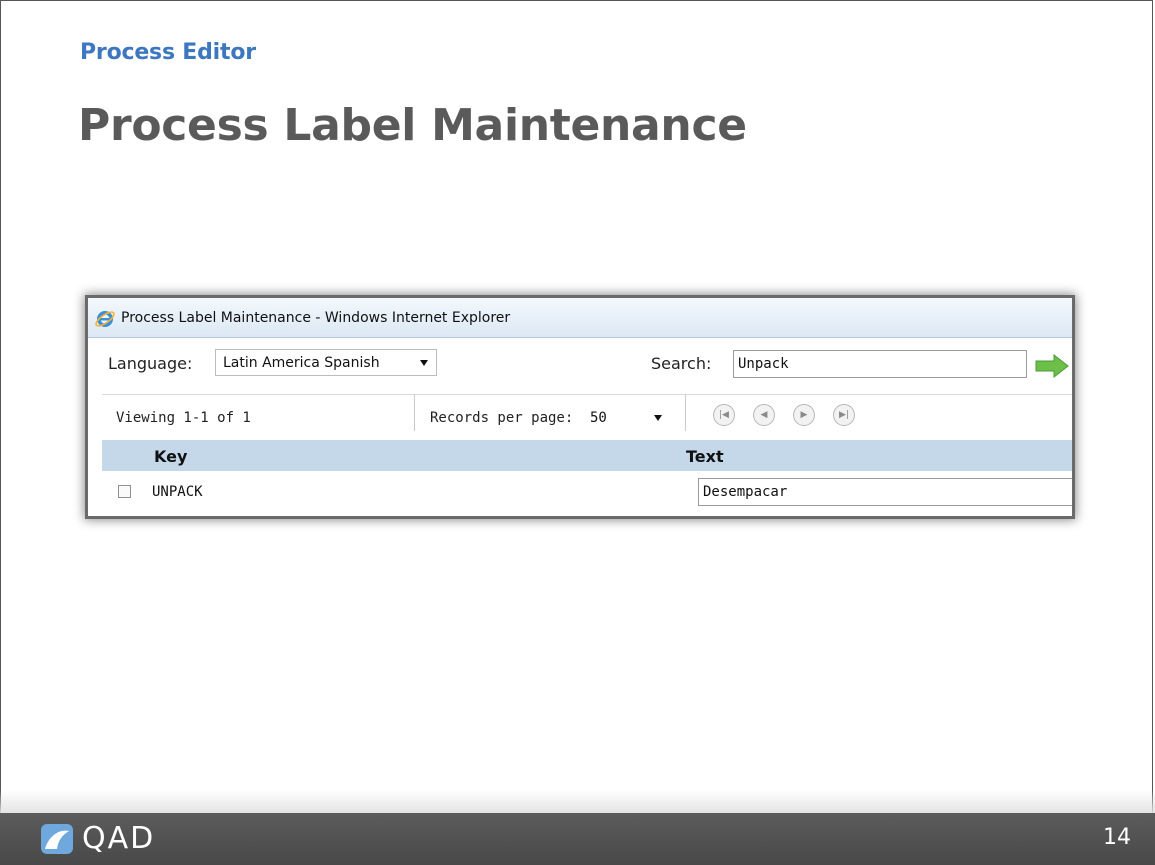  Describe the element at coordinates (170, 456) in the screenshot. I see `column-header-key: Key` at that location.